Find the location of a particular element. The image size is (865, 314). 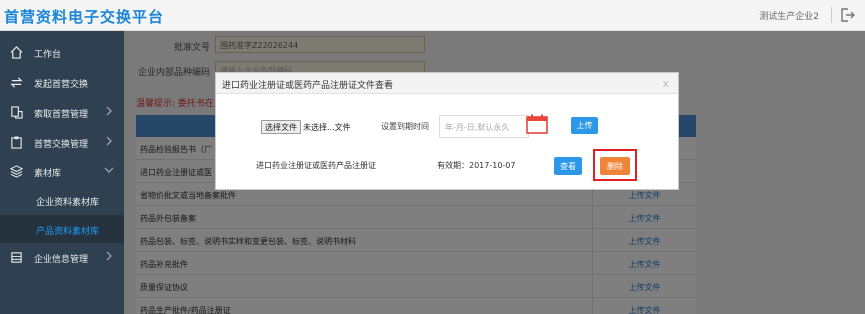

app-title: 首营资料电子交换平台 is located at coordinates (84, 17).